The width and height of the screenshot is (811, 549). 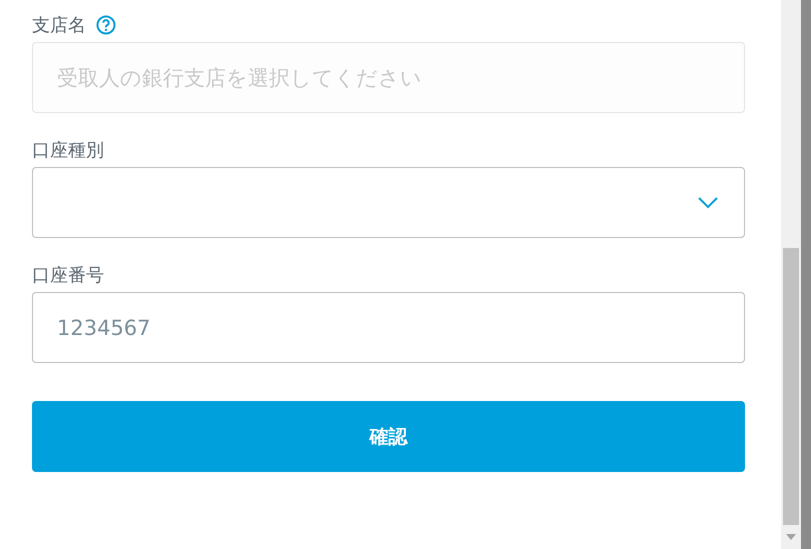 I want to click on help-icon, so click(x=106, y=25).